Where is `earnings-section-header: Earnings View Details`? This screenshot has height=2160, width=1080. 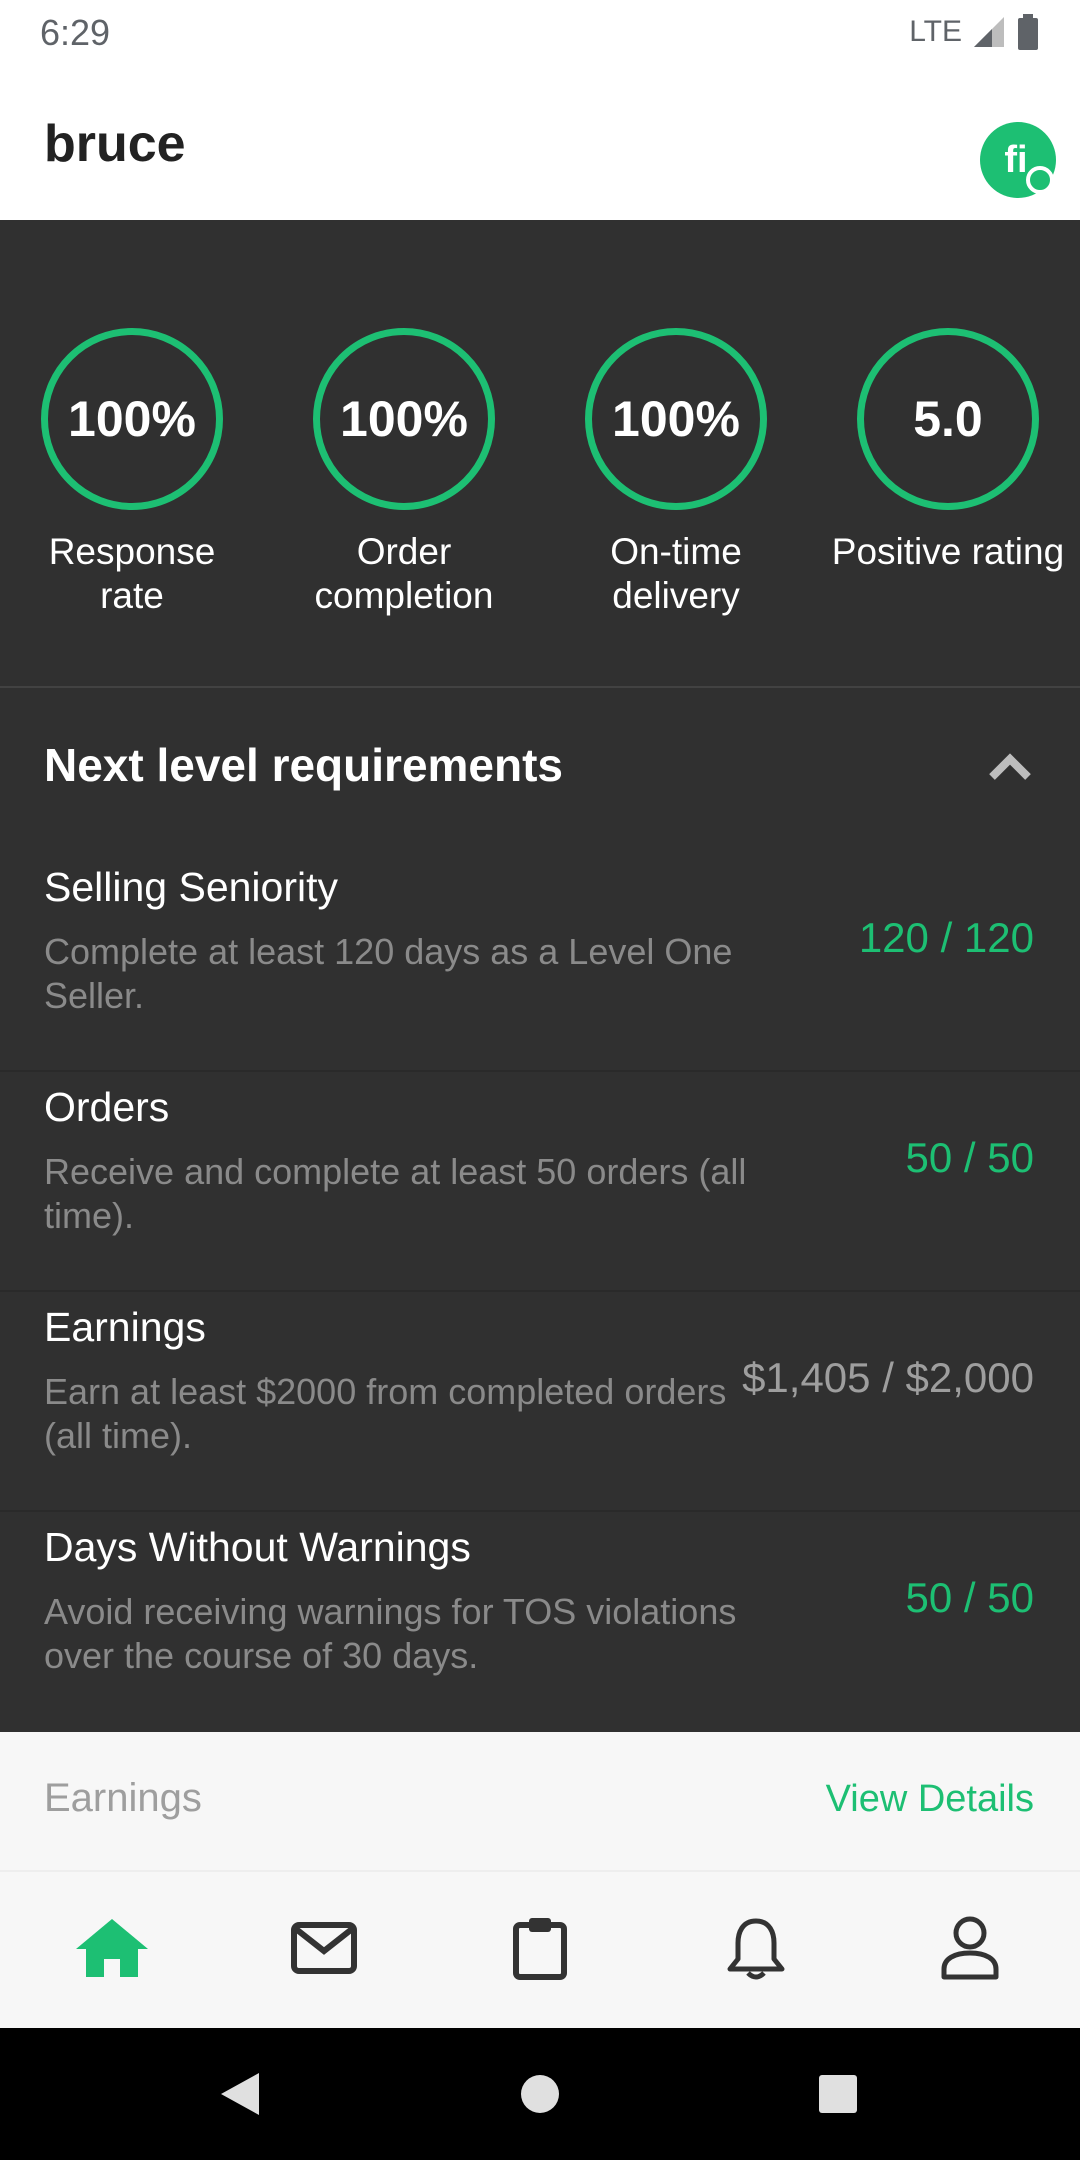
earnings-section-header: Earnings View Details is located at coordinates (540, 1802).